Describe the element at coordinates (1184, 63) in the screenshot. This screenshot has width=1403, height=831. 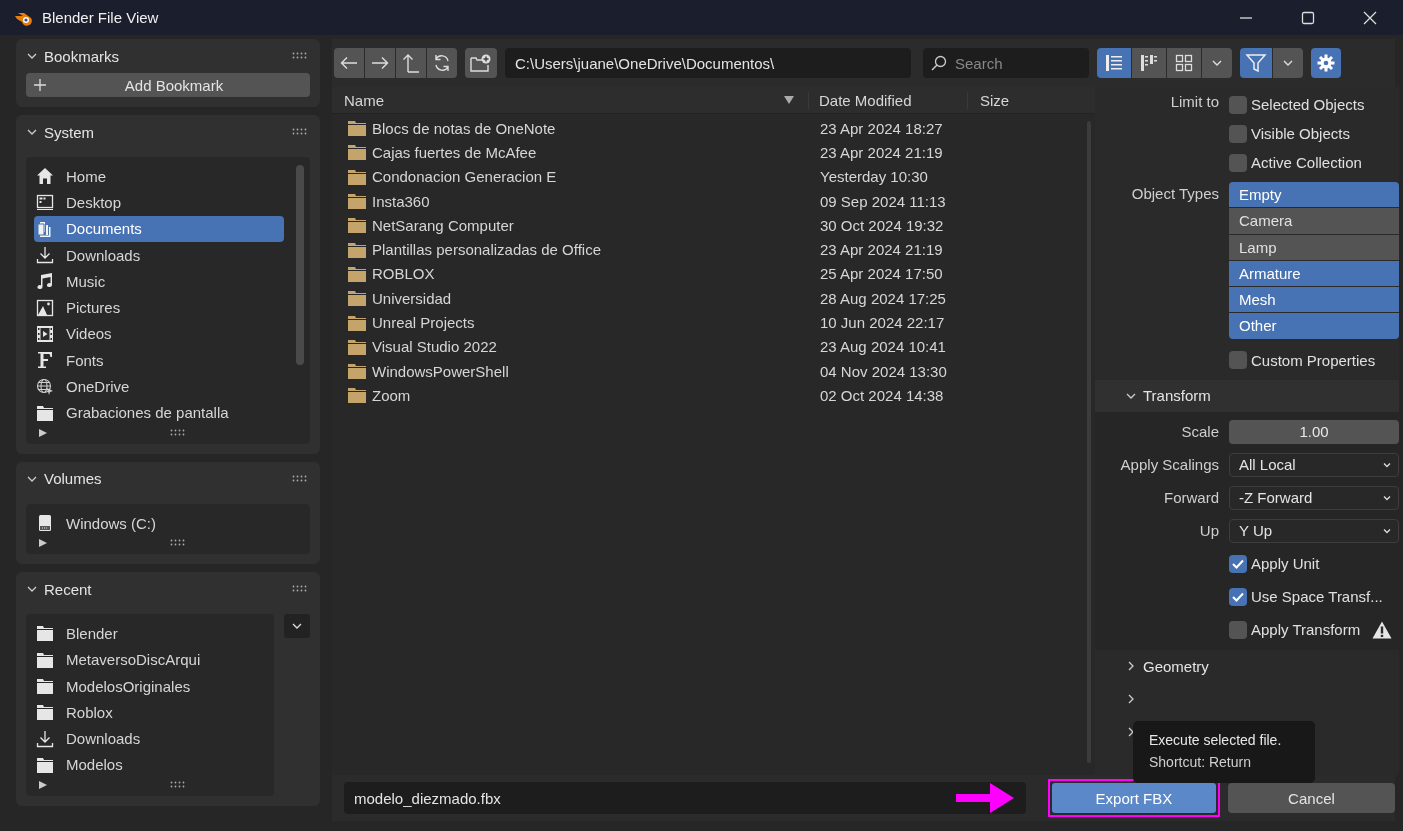
I see `thumbnail-view-button` at that location.